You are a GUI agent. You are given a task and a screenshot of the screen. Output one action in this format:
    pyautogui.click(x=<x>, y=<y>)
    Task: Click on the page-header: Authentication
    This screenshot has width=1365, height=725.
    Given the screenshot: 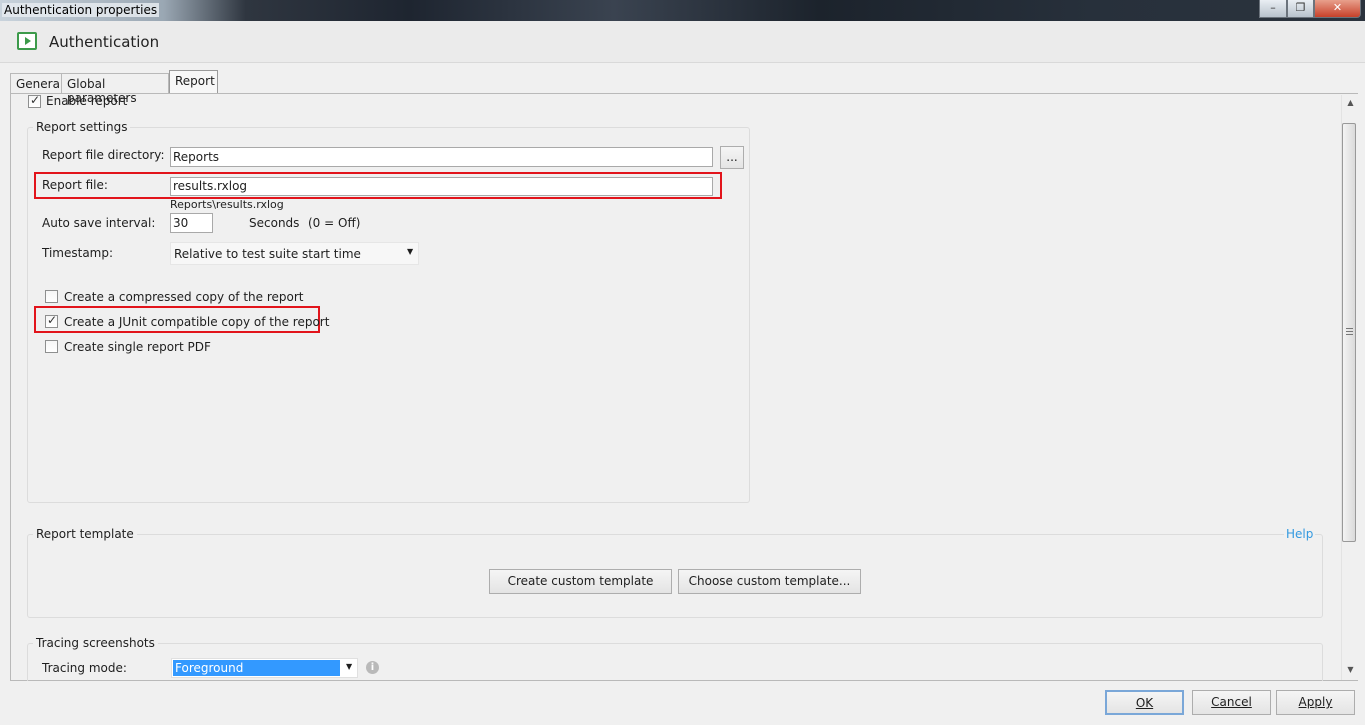 What is the action you would take?
    pyautogui.click(x=682, y=42)
    